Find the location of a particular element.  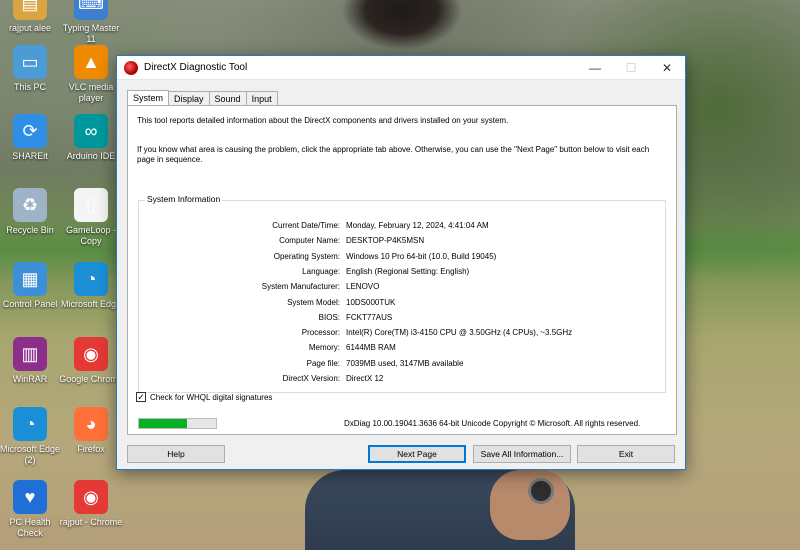

minimize-button: — is located at coordinates (595, 68).